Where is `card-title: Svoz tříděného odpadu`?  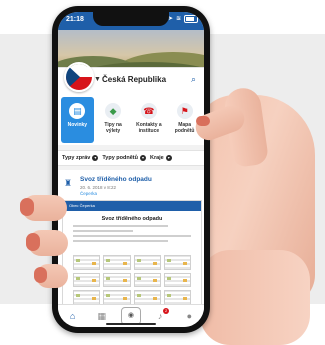 card-title: Svoz tříděného odpadu is located at coordinates (116, 179).